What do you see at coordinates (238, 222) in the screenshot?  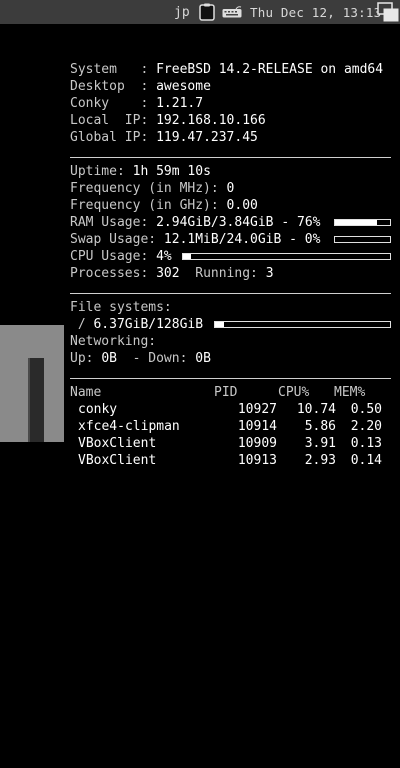 I see `ram-value: 2.94GiB/3.84GiB - 76%` at bounding box center [238, 222].